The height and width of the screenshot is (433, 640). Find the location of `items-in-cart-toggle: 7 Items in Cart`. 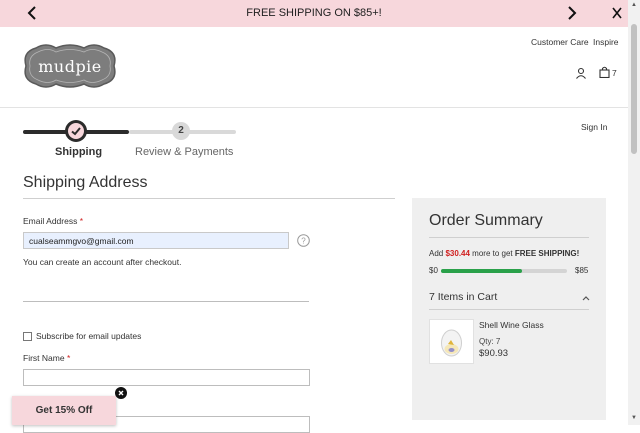

items-in-cart-toggle: 7 Items in Cart is located at coordinates (463, 297).